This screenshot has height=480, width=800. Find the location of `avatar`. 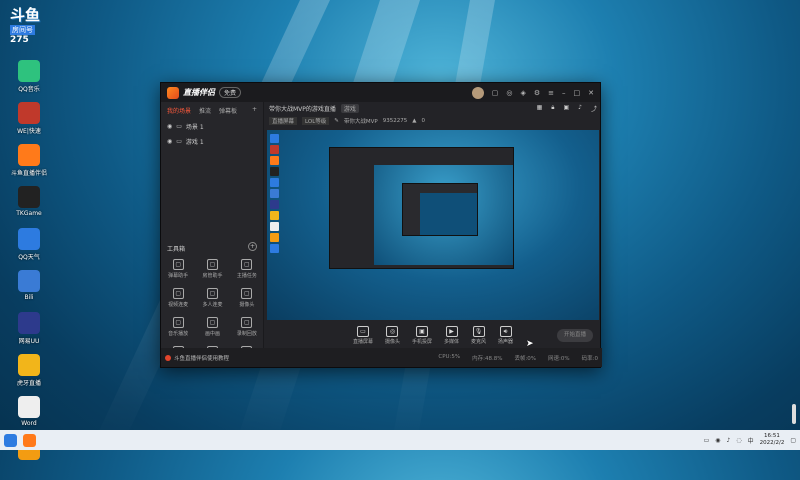

avatar is located at coordinates (477, 92).